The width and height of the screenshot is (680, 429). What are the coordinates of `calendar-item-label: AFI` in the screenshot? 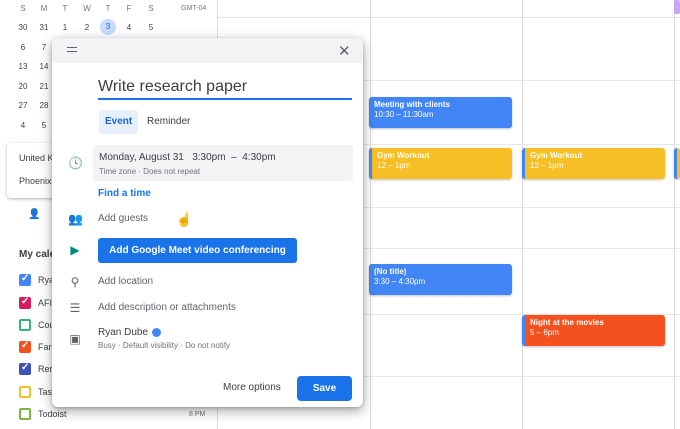 It's located at (45, 303).